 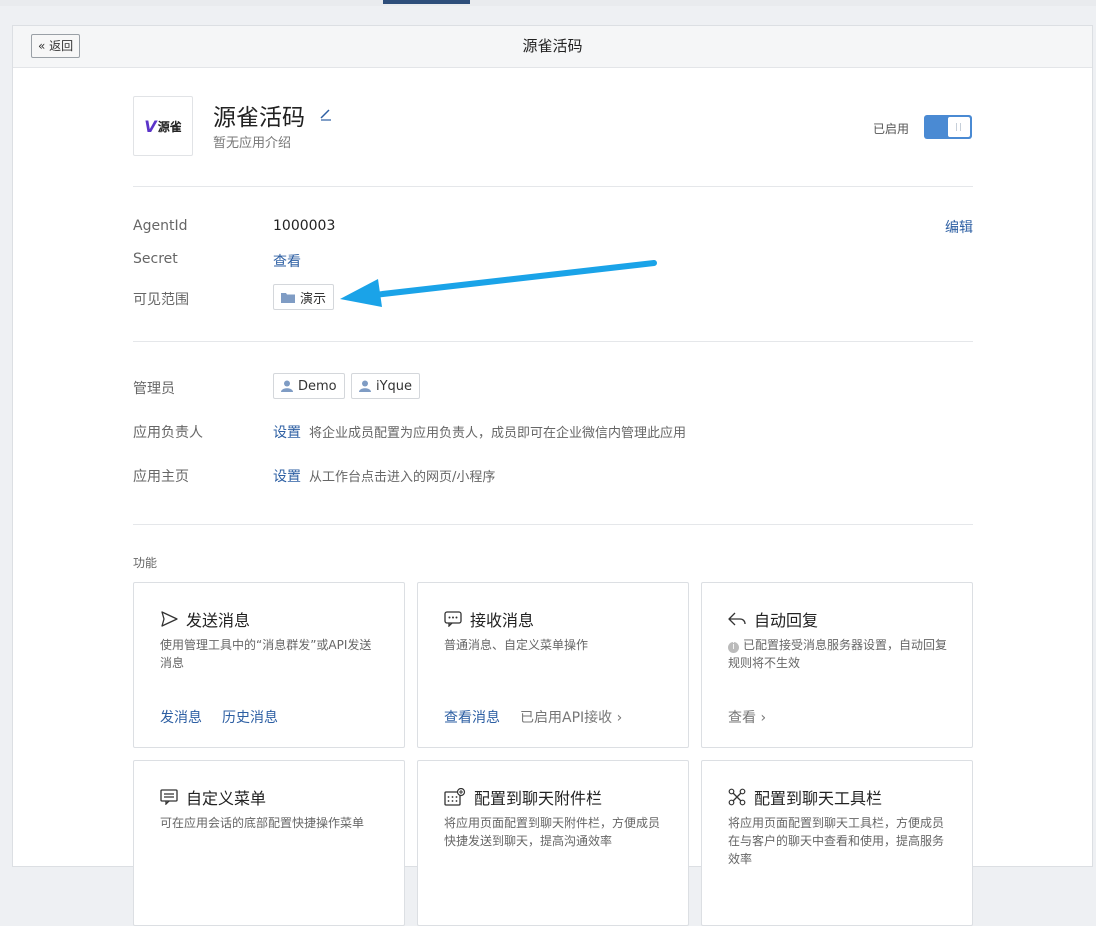 I want to click on reply-icon, so click(x=737, y=619).